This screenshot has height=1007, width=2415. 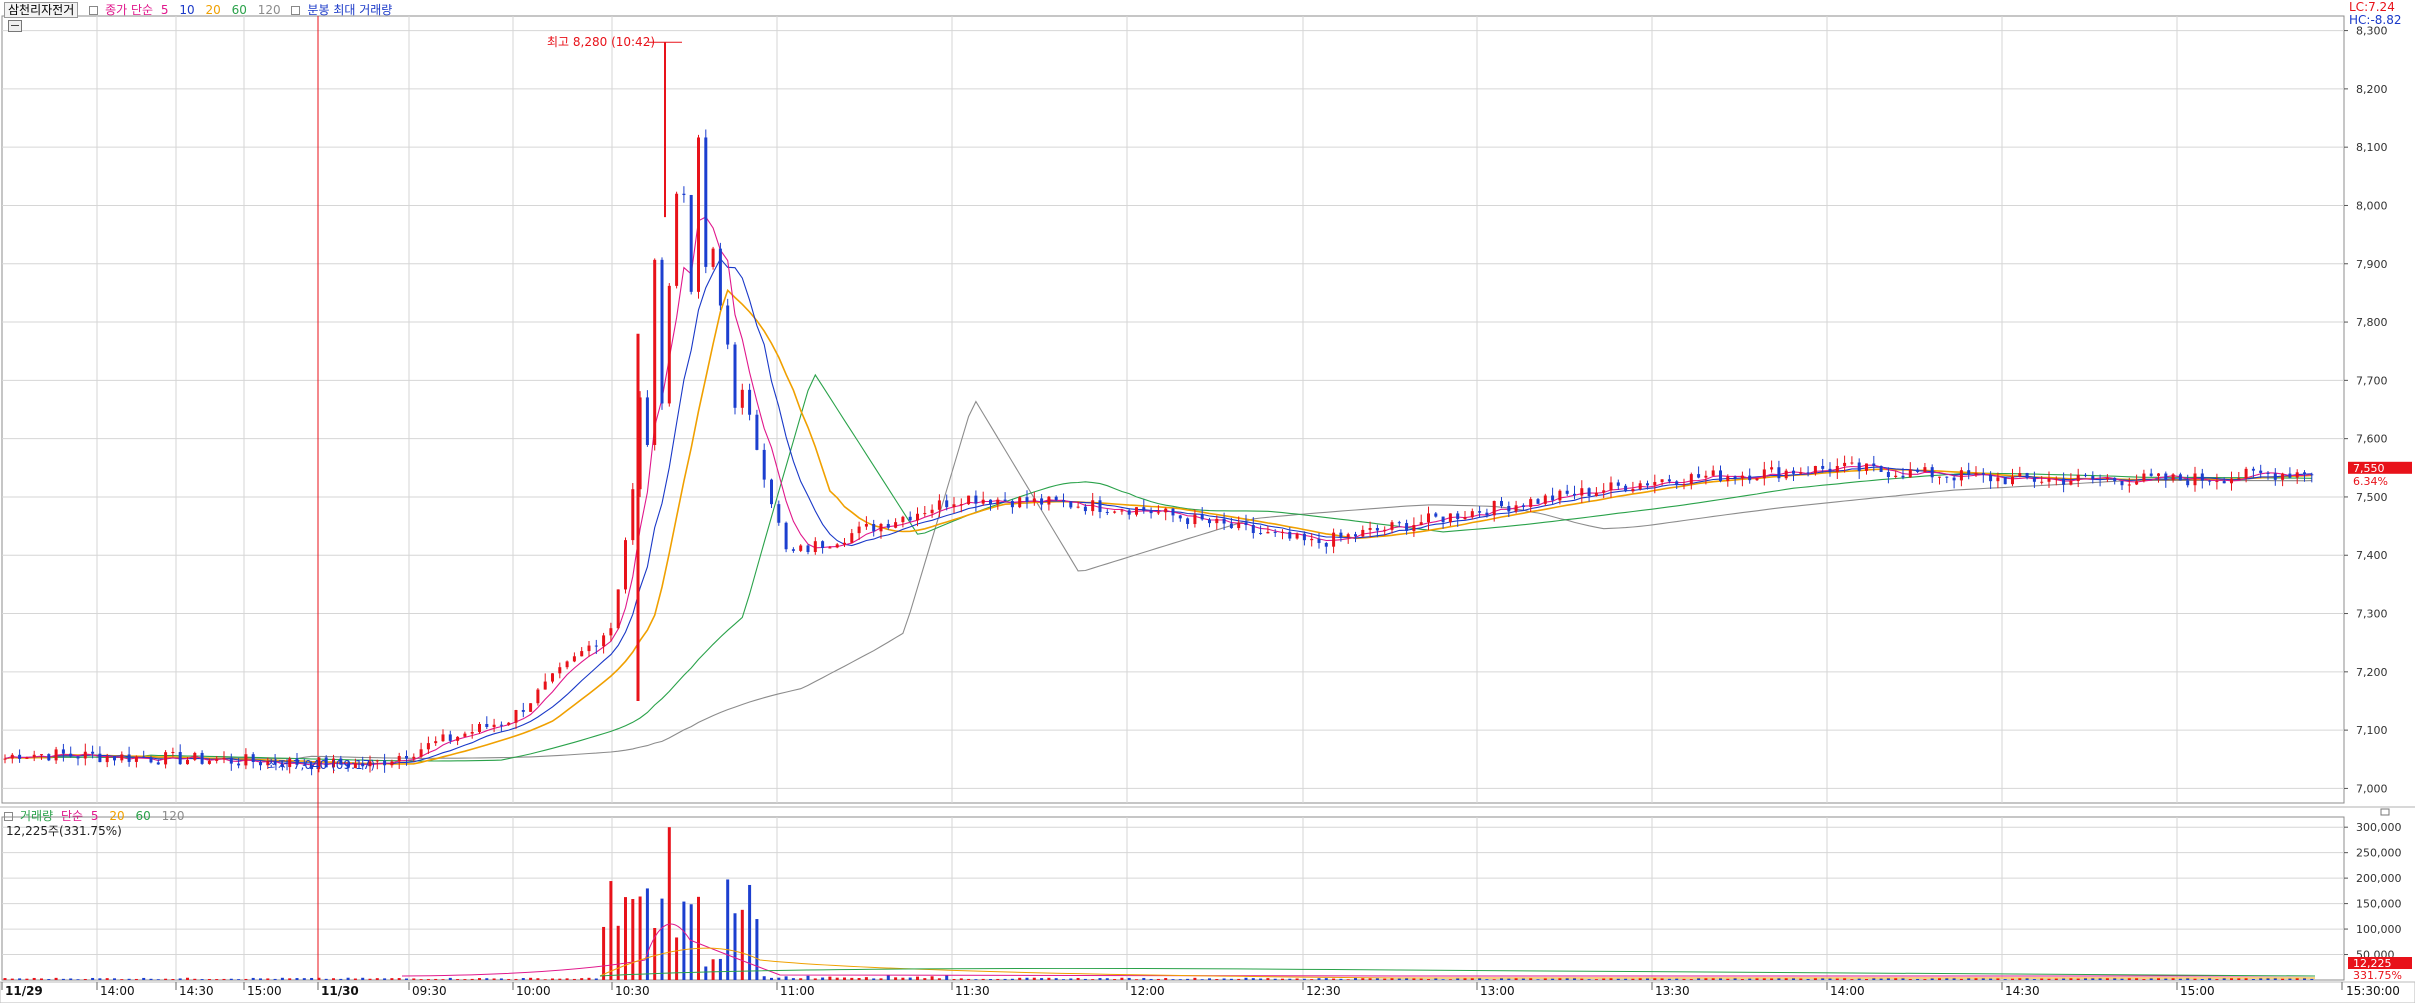 What do you see at coordinates (142, 816) in the screenshot?
I see `volume-legend-ma60: 60` at bounding box center [142, 816].